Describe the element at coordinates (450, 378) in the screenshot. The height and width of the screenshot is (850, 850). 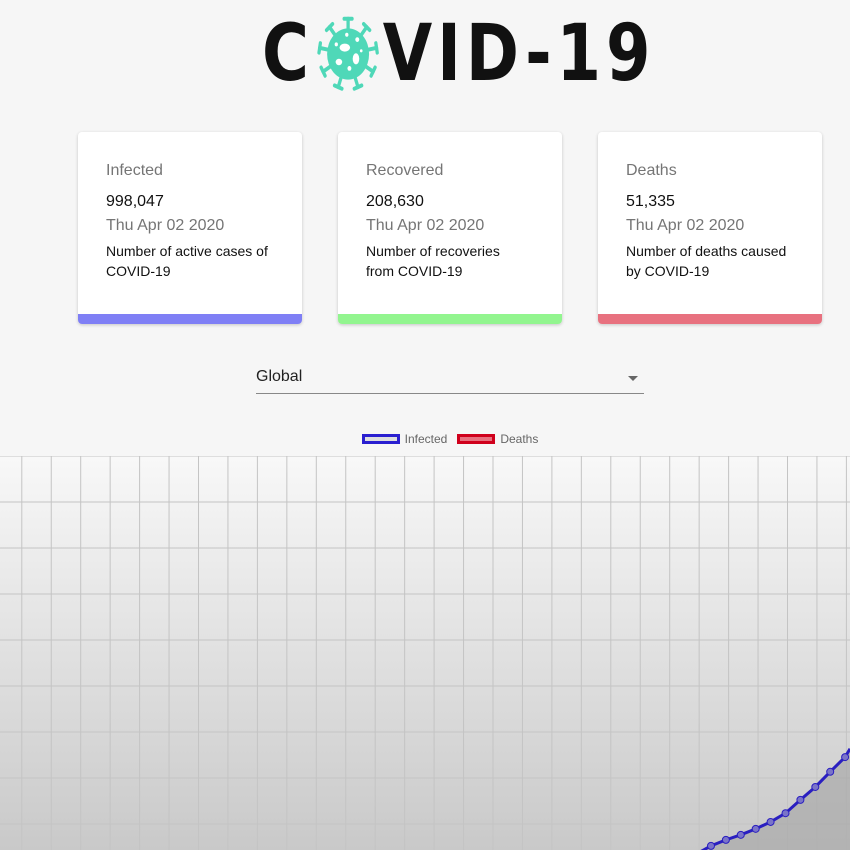
I see `country-select: Global` at that location.